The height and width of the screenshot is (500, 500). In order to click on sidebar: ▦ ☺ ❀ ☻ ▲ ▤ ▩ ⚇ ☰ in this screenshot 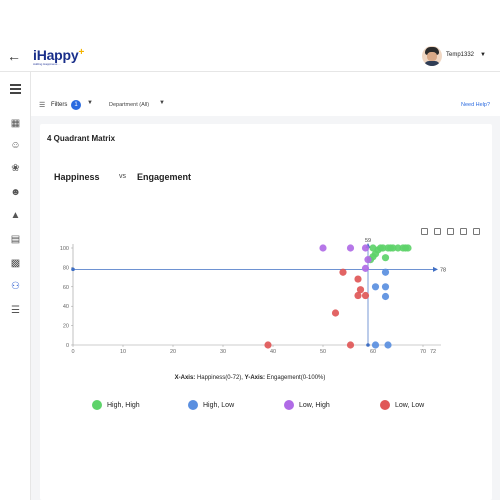, I will do `click(15, 286)`.